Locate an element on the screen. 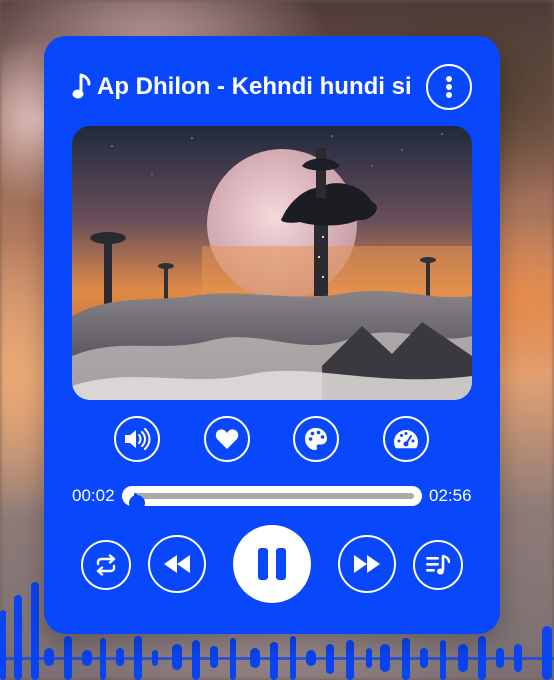  repeat-button is located at coordinates (106, 565).